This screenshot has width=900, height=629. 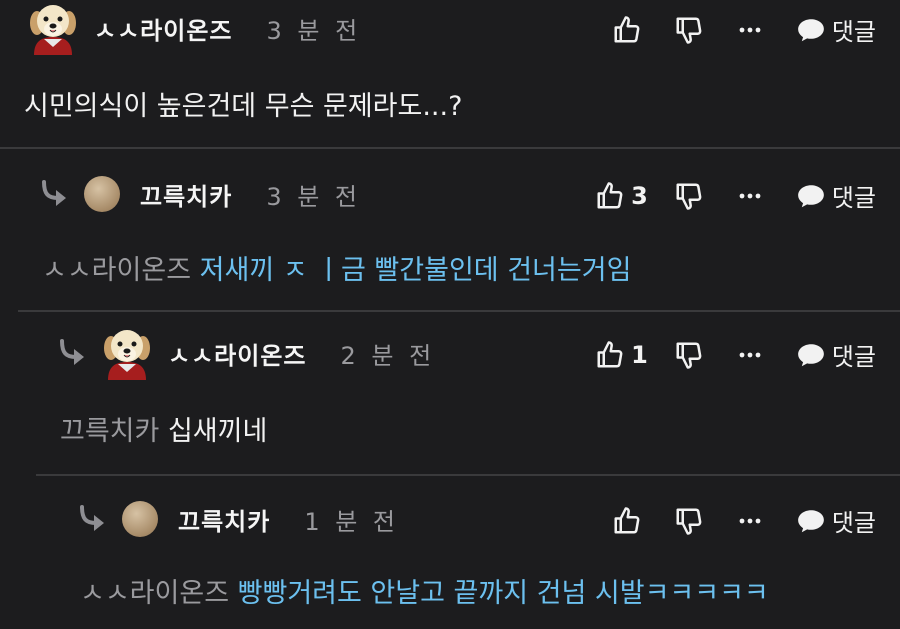 What do you see at coordinates (388, 355) in the screenshot?
I see `timestamp: 2 분 전` at bounding box center [388, 355].